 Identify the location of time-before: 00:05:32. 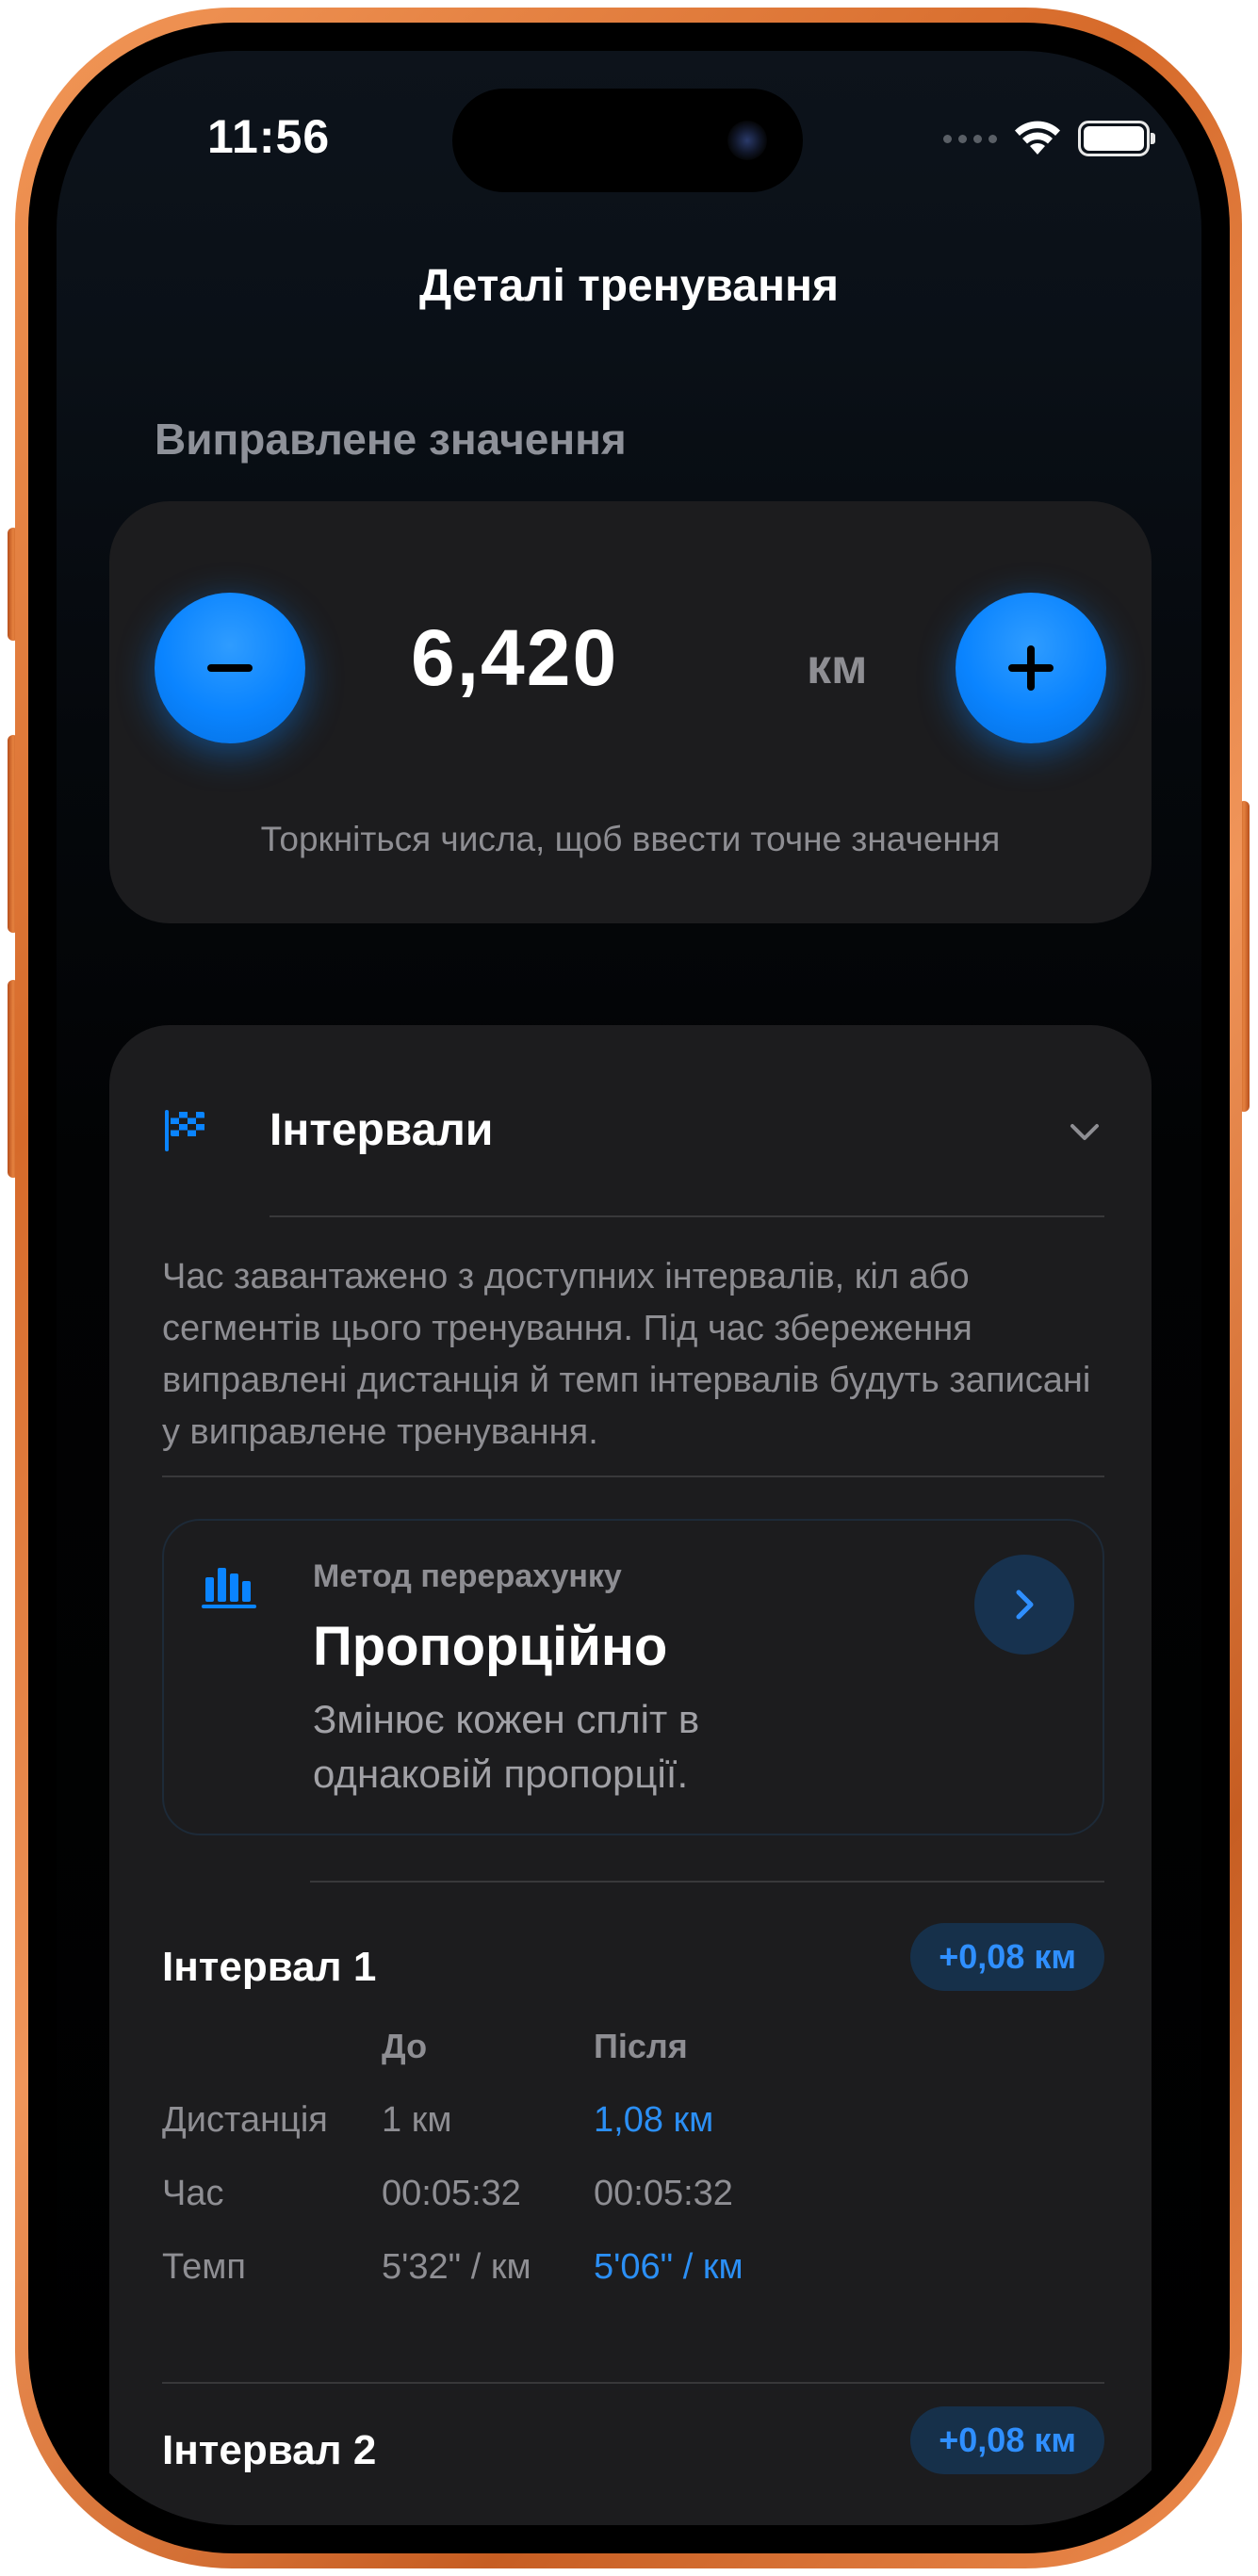
(451, 2193).